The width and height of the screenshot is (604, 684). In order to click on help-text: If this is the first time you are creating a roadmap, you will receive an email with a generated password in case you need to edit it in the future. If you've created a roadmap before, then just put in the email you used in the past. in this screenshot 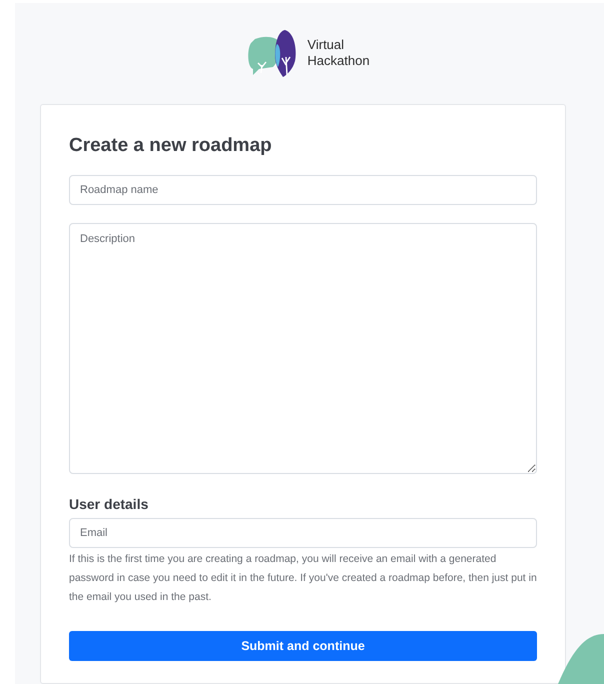, I will do `click(303, 578)`.